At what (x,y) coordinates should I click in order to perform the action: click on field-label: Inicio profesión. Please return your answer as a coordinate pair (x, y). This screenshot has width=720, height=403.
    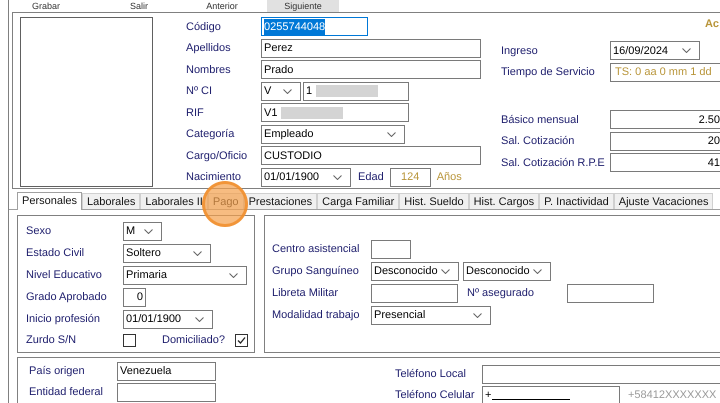
    Looking at the image, I should click on (63, 319).